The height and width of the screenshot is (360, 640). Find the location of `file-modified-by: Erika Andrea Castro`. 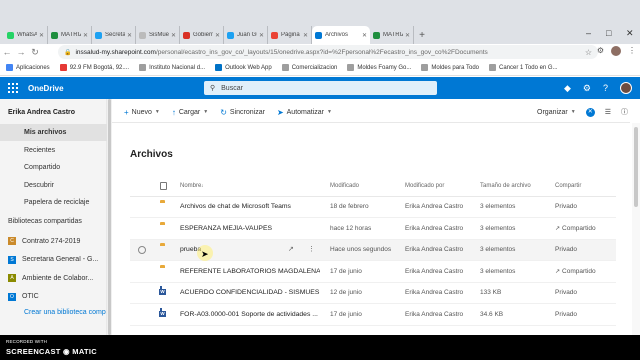

file-modified-by: Erika Andrea Castro is located at coordinates (434, 206).